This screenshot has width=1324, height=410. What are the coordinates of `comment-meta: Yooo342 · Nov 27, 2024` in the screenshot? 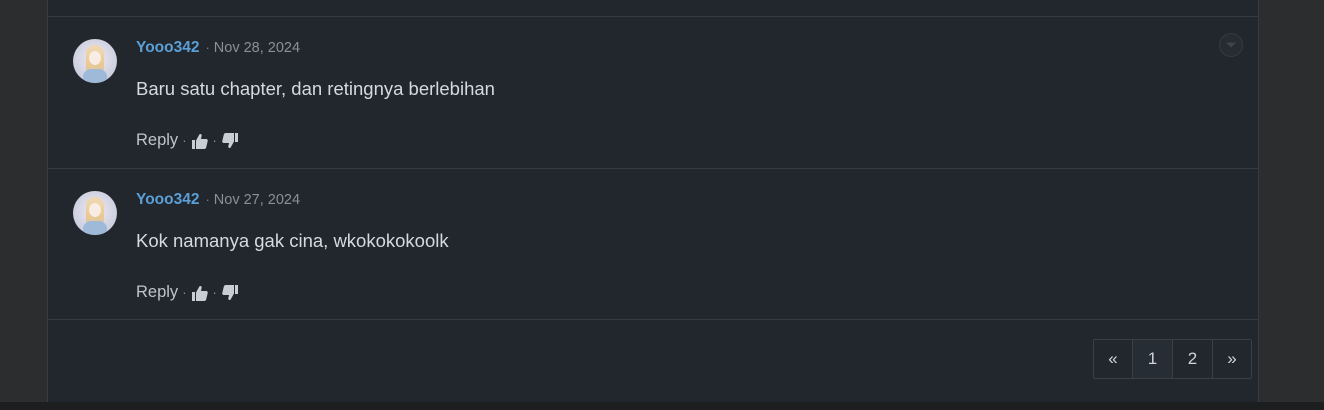 It's located at (218, 200).